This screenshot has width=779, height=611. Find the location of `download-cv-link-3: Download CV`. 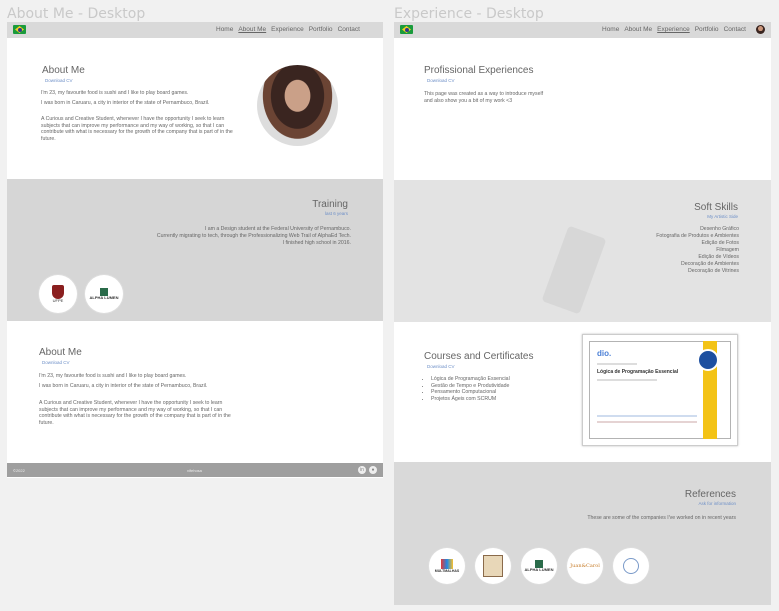

download-cv-link-3: Download CV is located at coordinates (441, 80).